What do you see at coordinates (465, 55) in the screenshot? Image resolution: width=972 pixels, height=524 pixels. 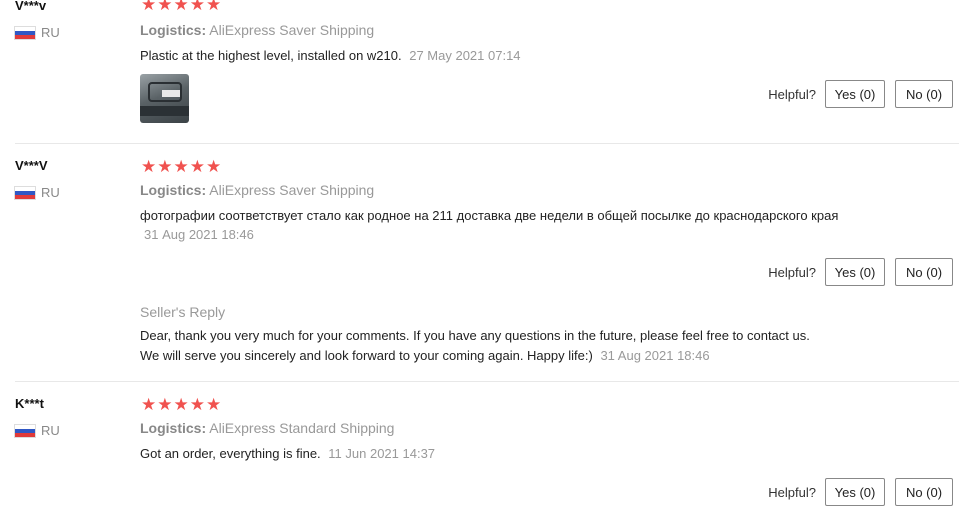 I see `review-date: 27 May 2021 07:14` at bounding box center [465, 55].